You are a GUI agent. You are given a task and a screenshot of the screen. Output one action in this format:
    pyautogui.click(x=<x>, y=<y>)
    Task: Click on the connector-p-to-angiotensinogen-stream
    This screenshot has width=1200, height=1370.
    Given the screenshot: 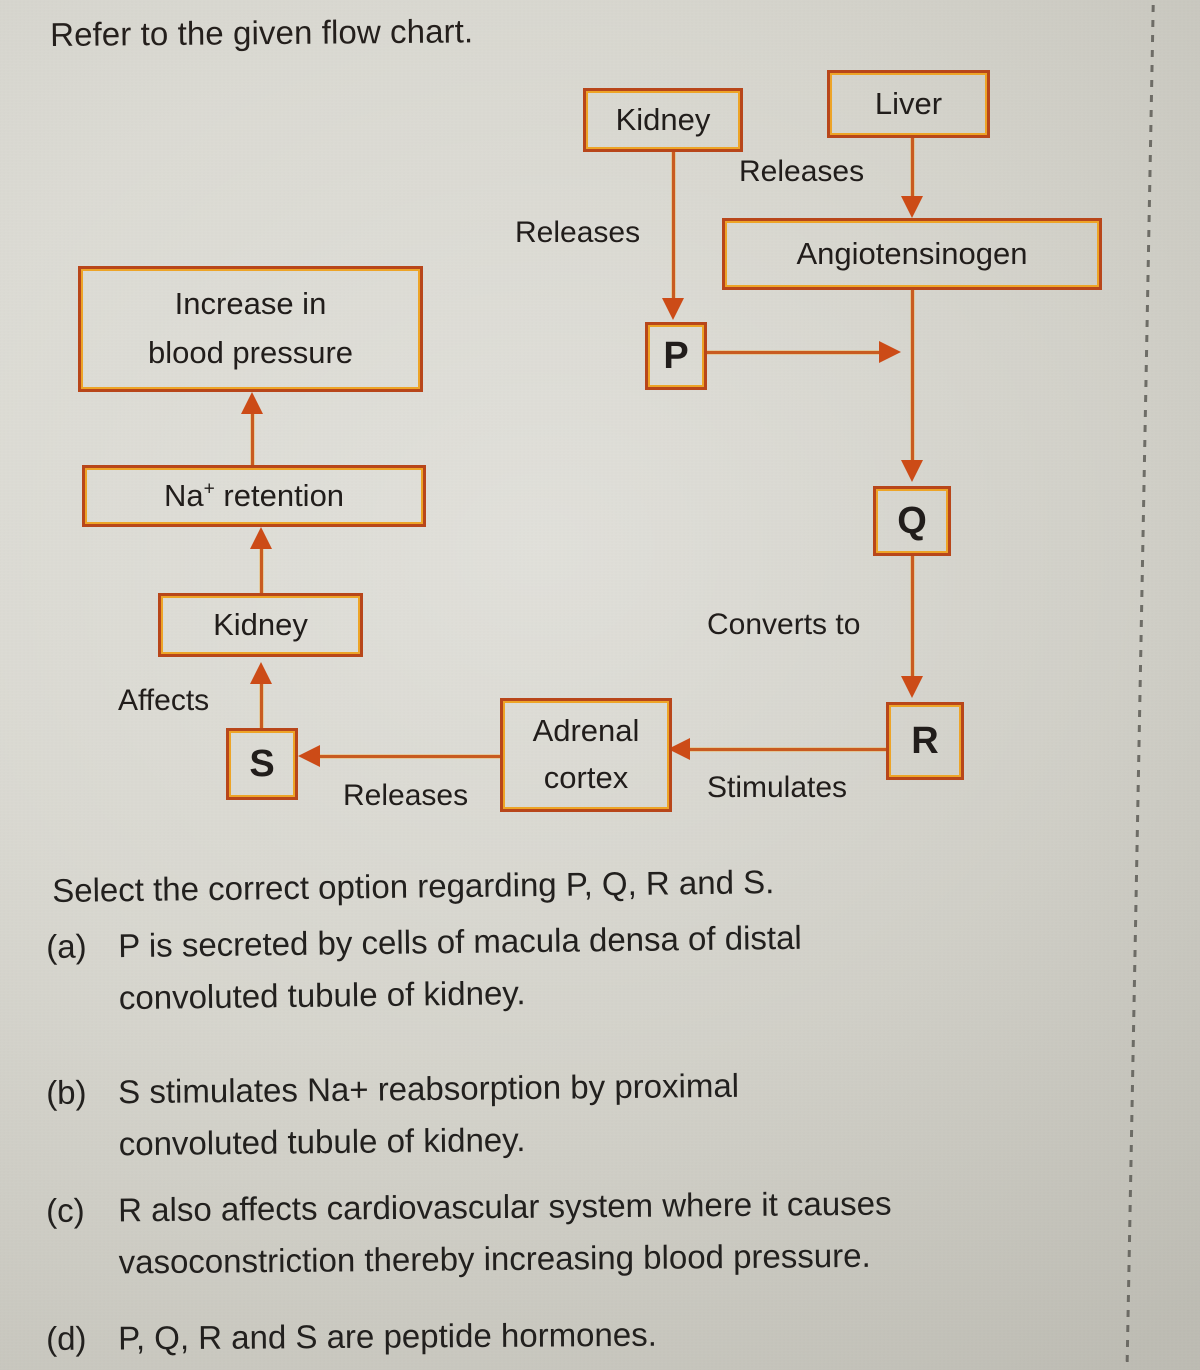 What is the action you would take?
    pyautogui.click(x=796, y=352)
    